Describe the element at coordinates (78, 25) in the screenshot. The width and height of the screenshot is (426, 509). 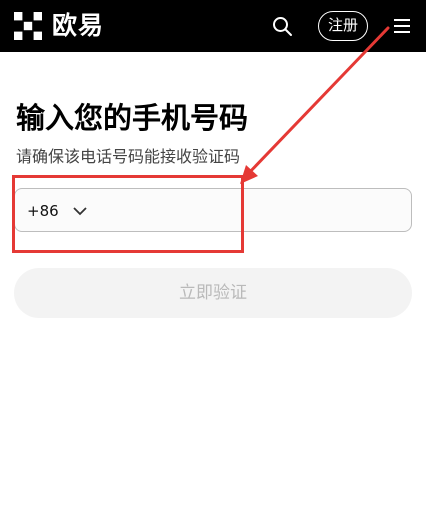
I see `brand-name: 欧易` at that location.